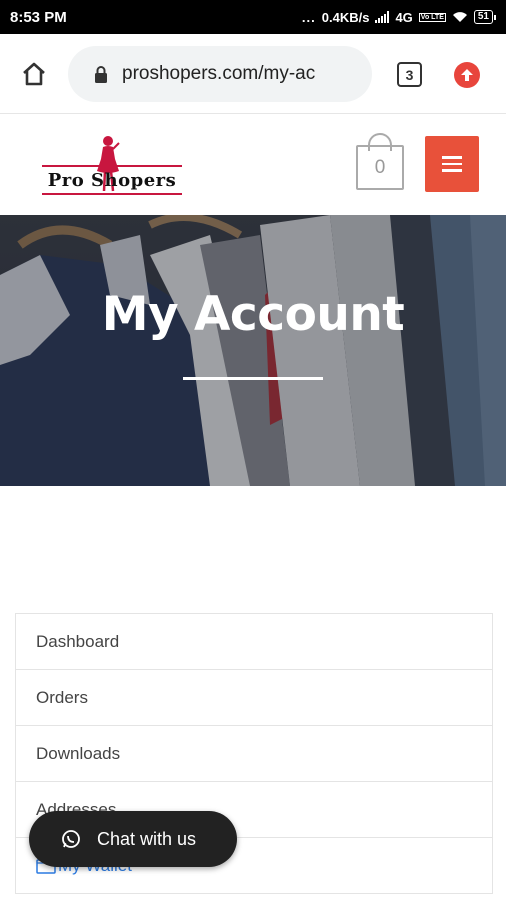  I want to click on chat-button: Chat with us, so click(133, 839).